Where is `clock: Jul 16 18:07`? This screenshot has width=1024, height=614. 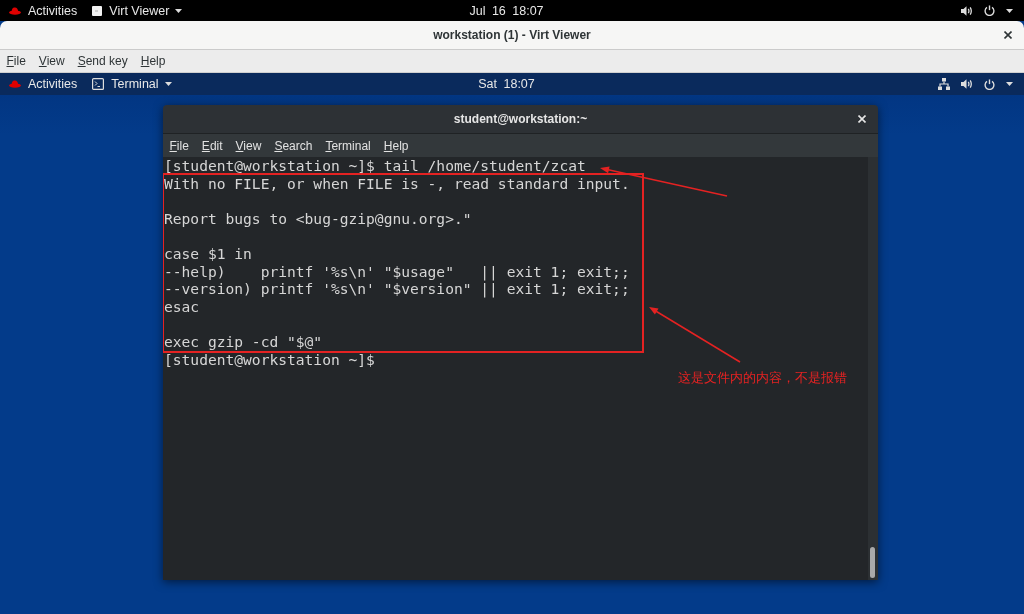 clock: Jul 16 18:07 is located at coordinates (506, 10).